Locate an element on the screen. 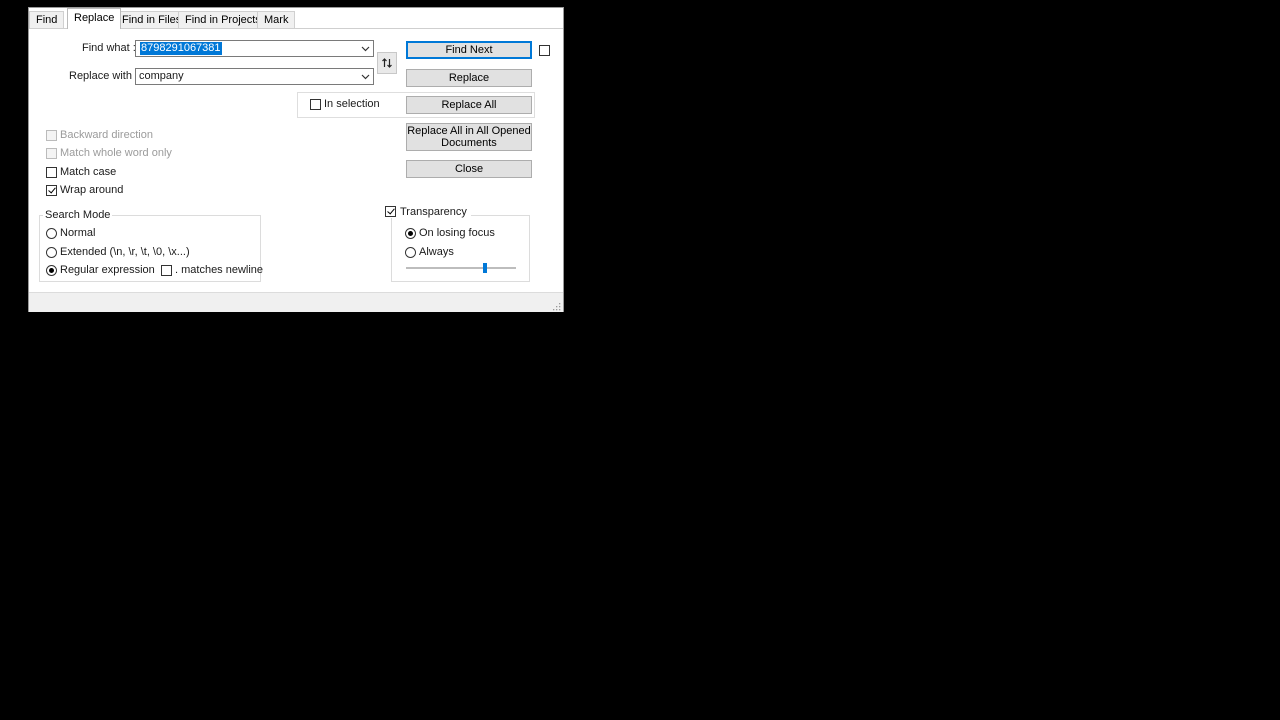 The image size is (1280, 720). match-case-checkbox is located at coordinates (51, 172).